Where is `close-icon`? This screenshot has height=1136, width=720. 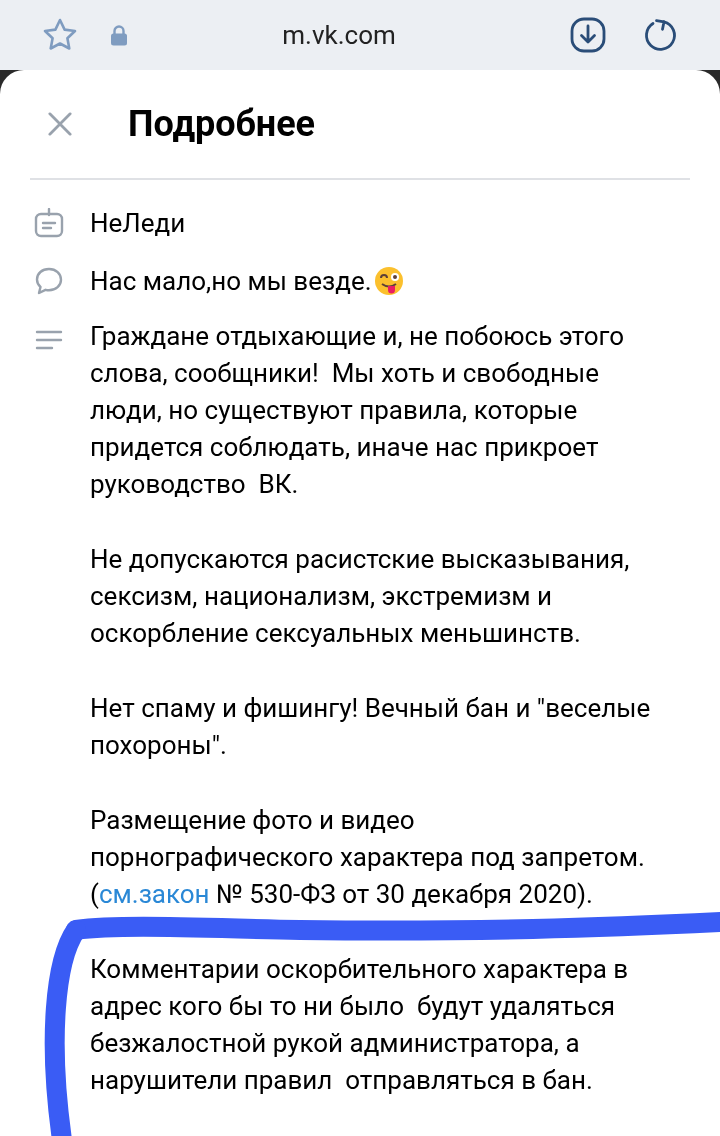 close-icon is located at coordinates (60, 124).